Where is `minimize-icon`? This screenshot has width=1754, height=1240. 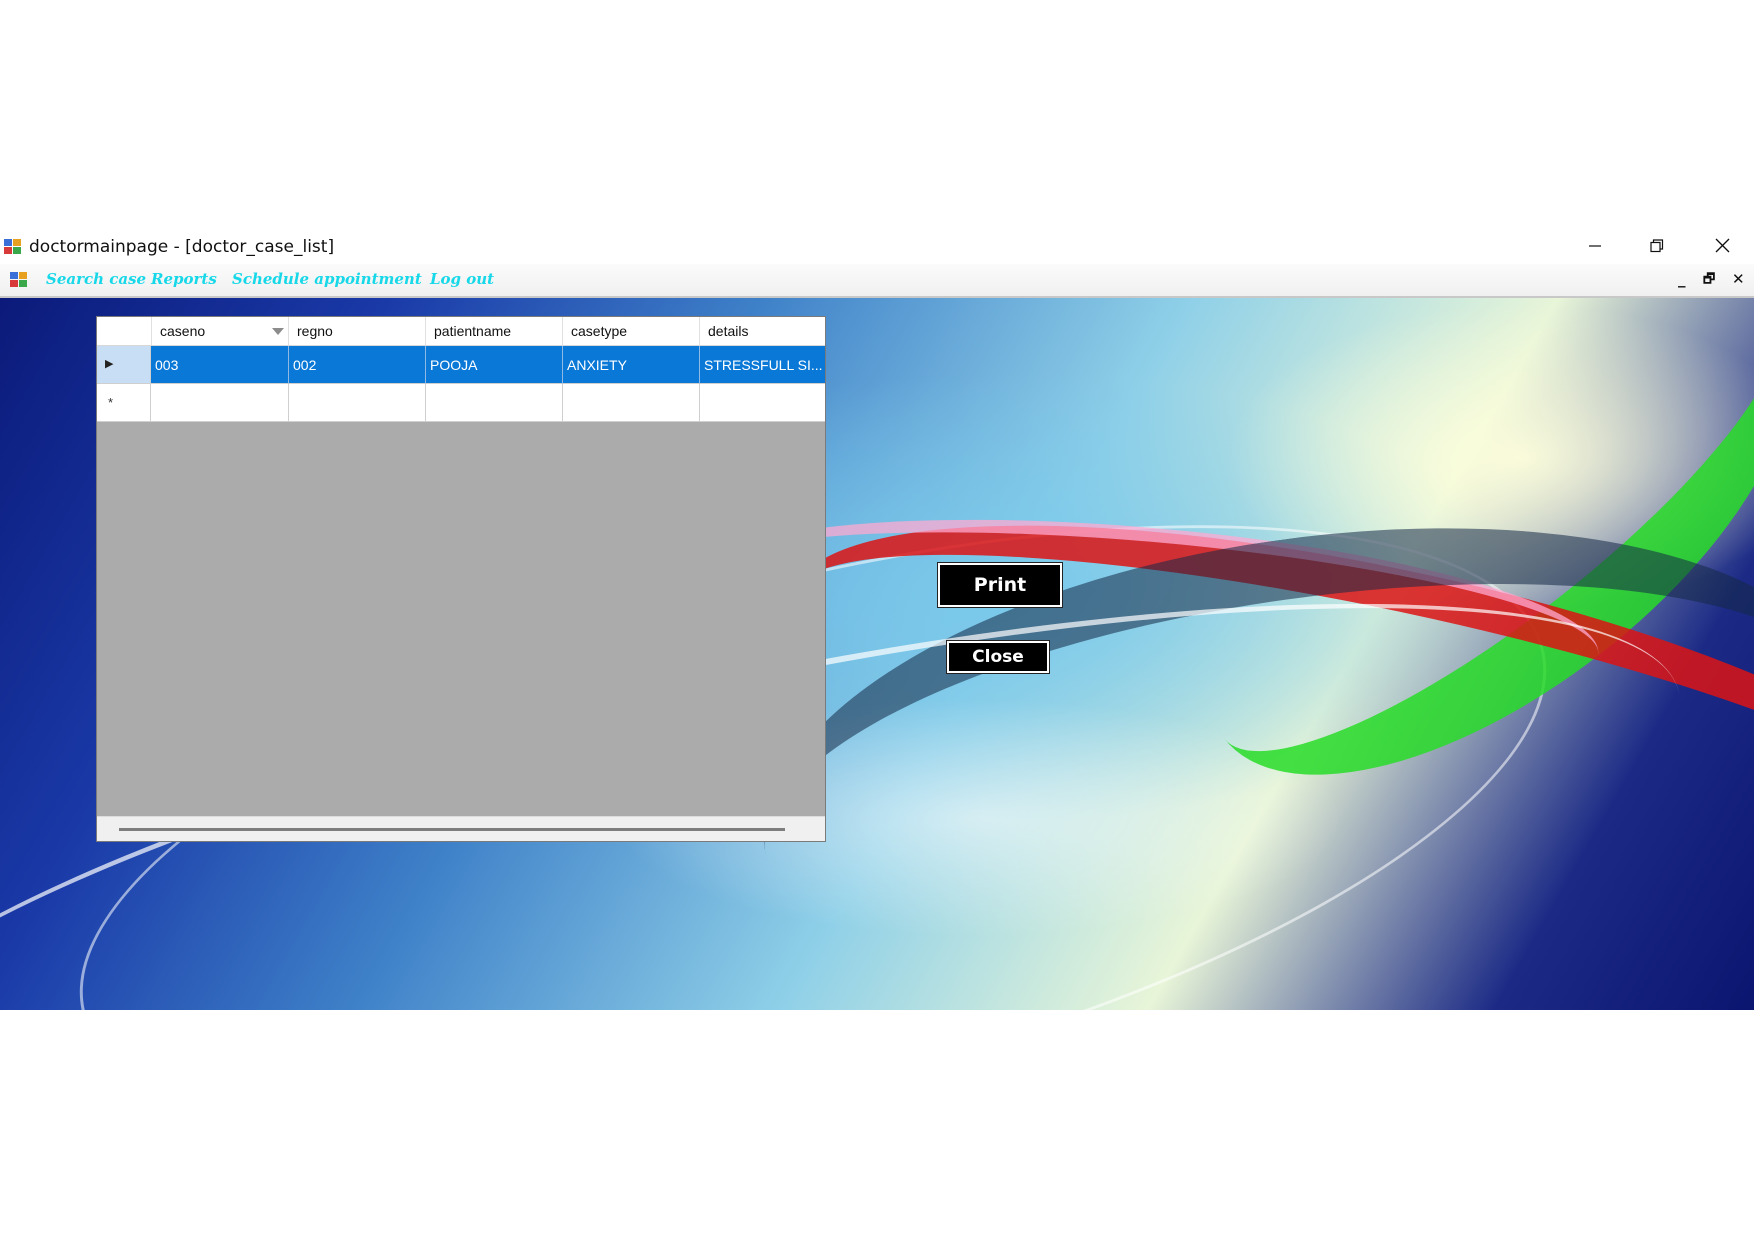
minimize-icon is located at coordinates (1595, 248).